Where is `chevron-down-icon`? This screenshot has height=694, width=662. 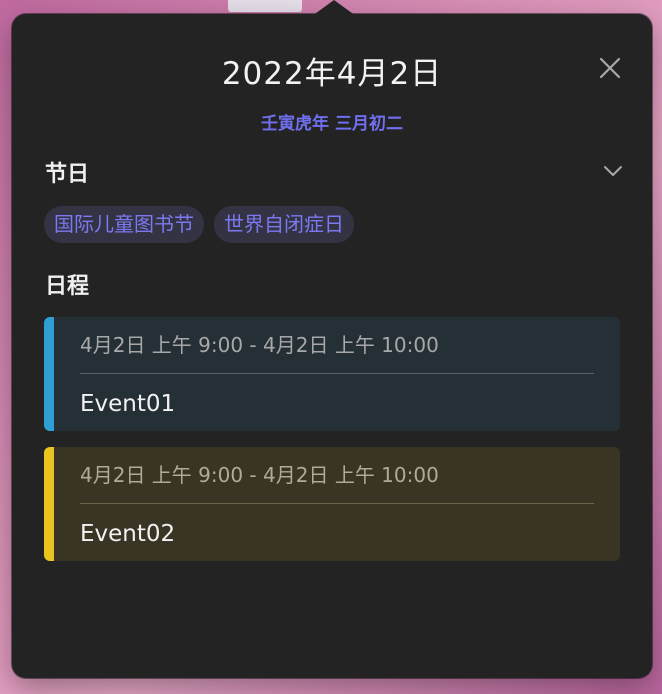
chevron-down-icon is located at coordinates (613, 171).